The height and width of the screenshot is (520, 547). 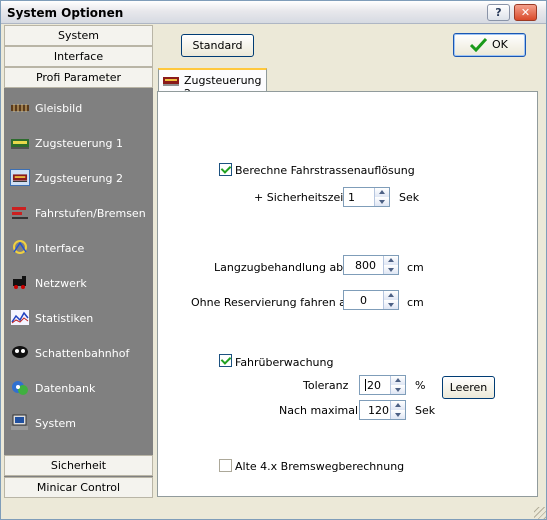 I want to click on resize-grip, so click(x=540, y=513).